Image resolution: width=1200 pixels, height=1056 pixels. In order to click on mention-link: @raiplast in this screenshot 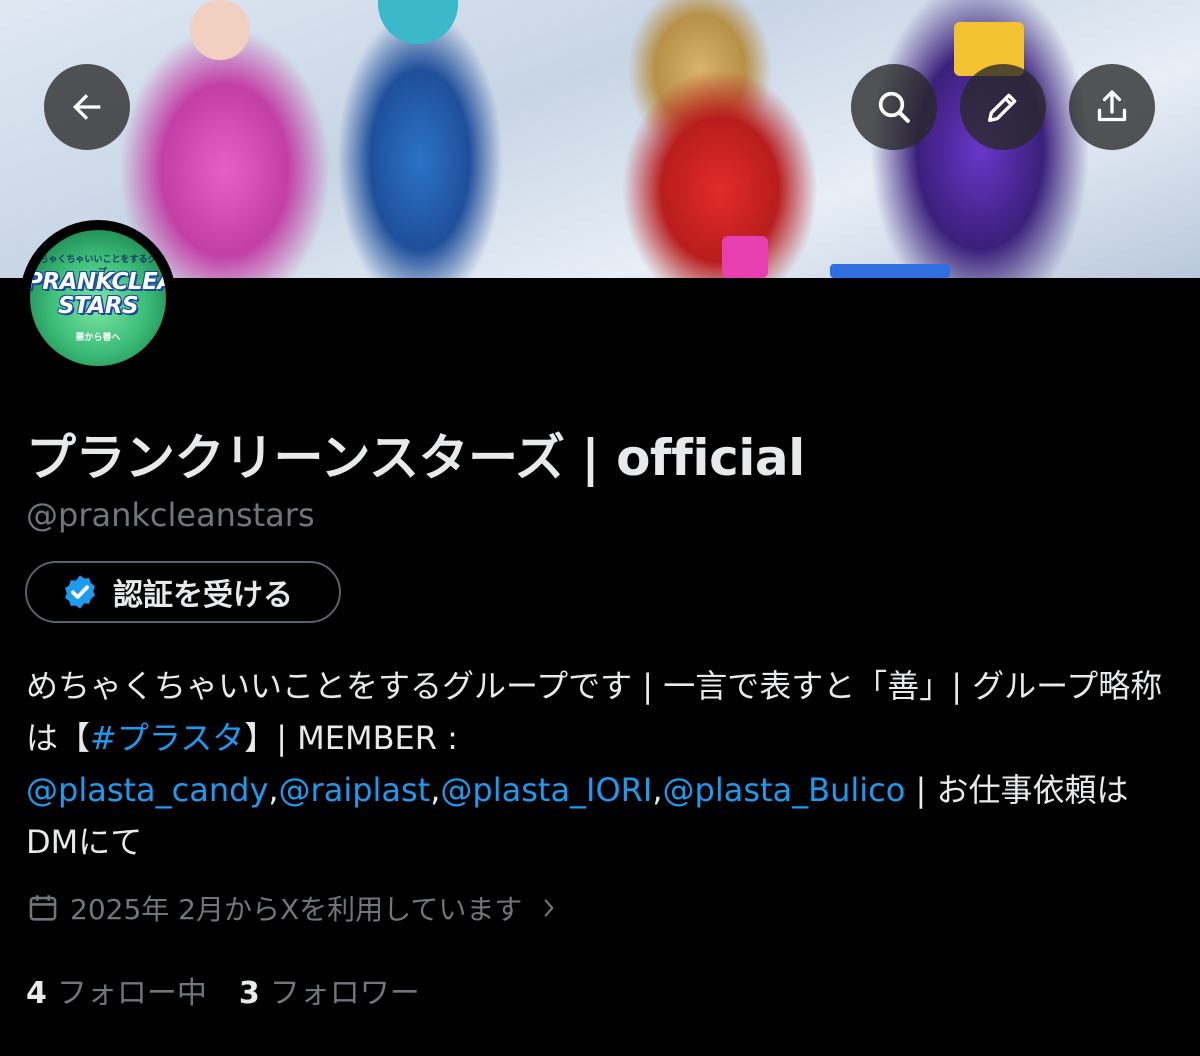, I will do `click(355, 790)`.